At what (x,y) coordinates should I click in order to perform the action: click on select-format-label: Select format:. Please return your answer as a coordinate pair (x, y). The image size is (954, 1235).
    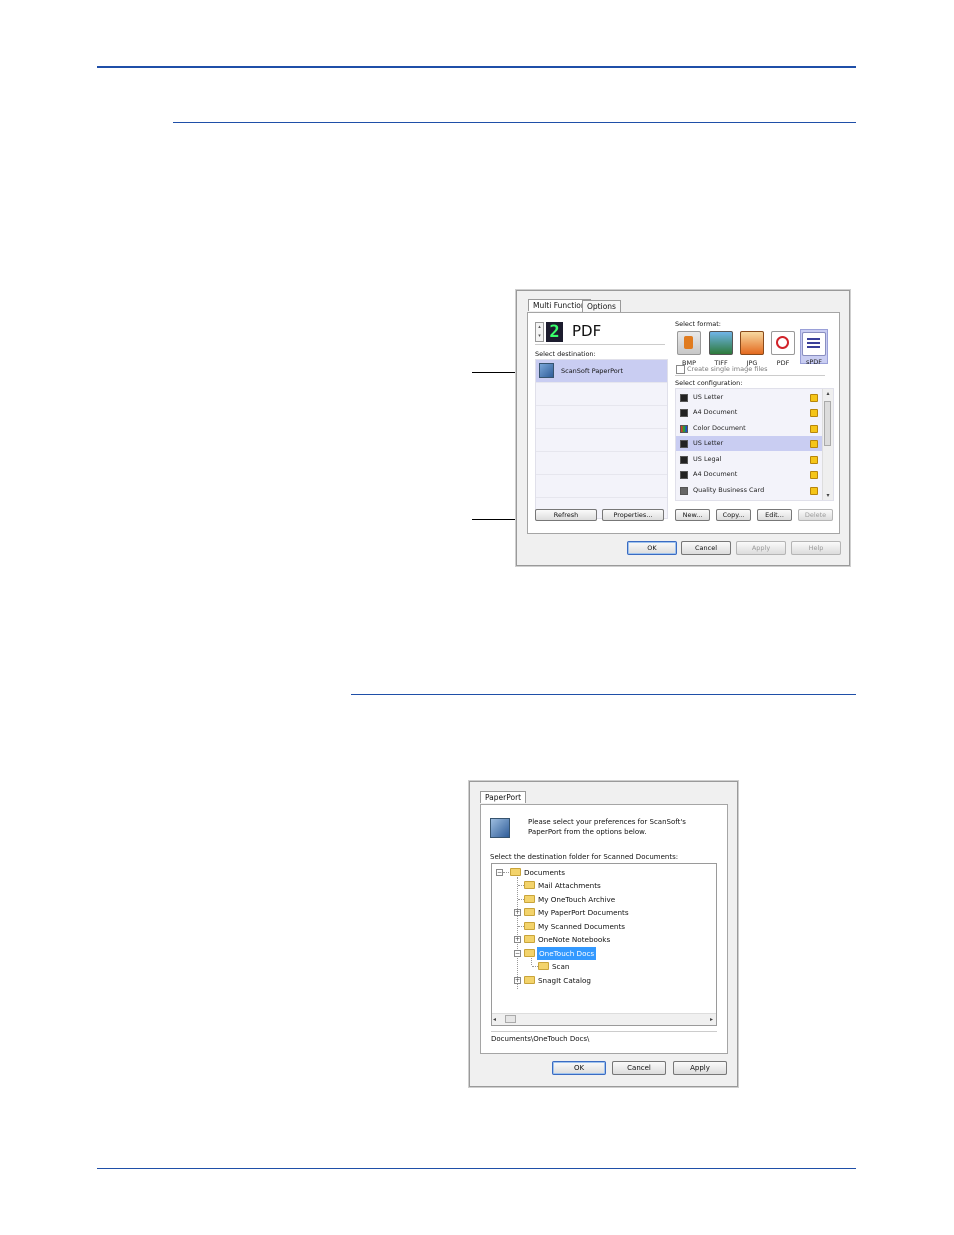
    Looking at the image, I should click on (698, 324).